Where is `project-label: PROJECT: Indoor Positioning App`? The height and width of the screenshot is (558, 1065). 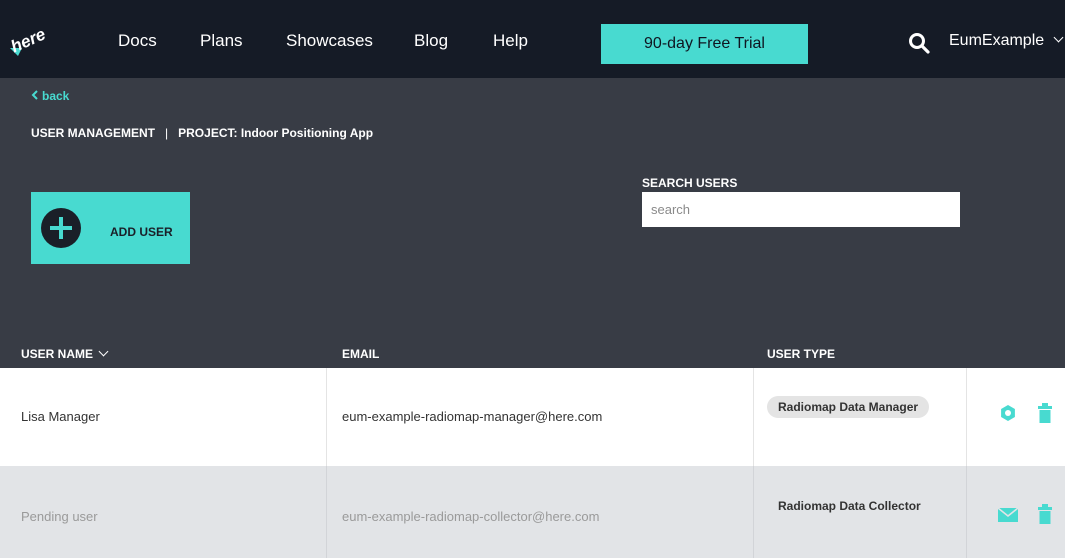
project-label: PROJECT: Indoor Positioning App is located at coordinates (276, 133).